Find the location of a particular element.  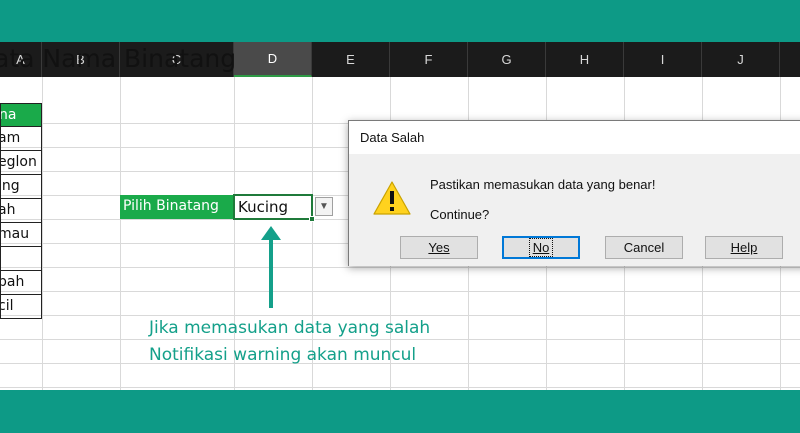

yes-button: Yes is located at coordinates (439, 247).